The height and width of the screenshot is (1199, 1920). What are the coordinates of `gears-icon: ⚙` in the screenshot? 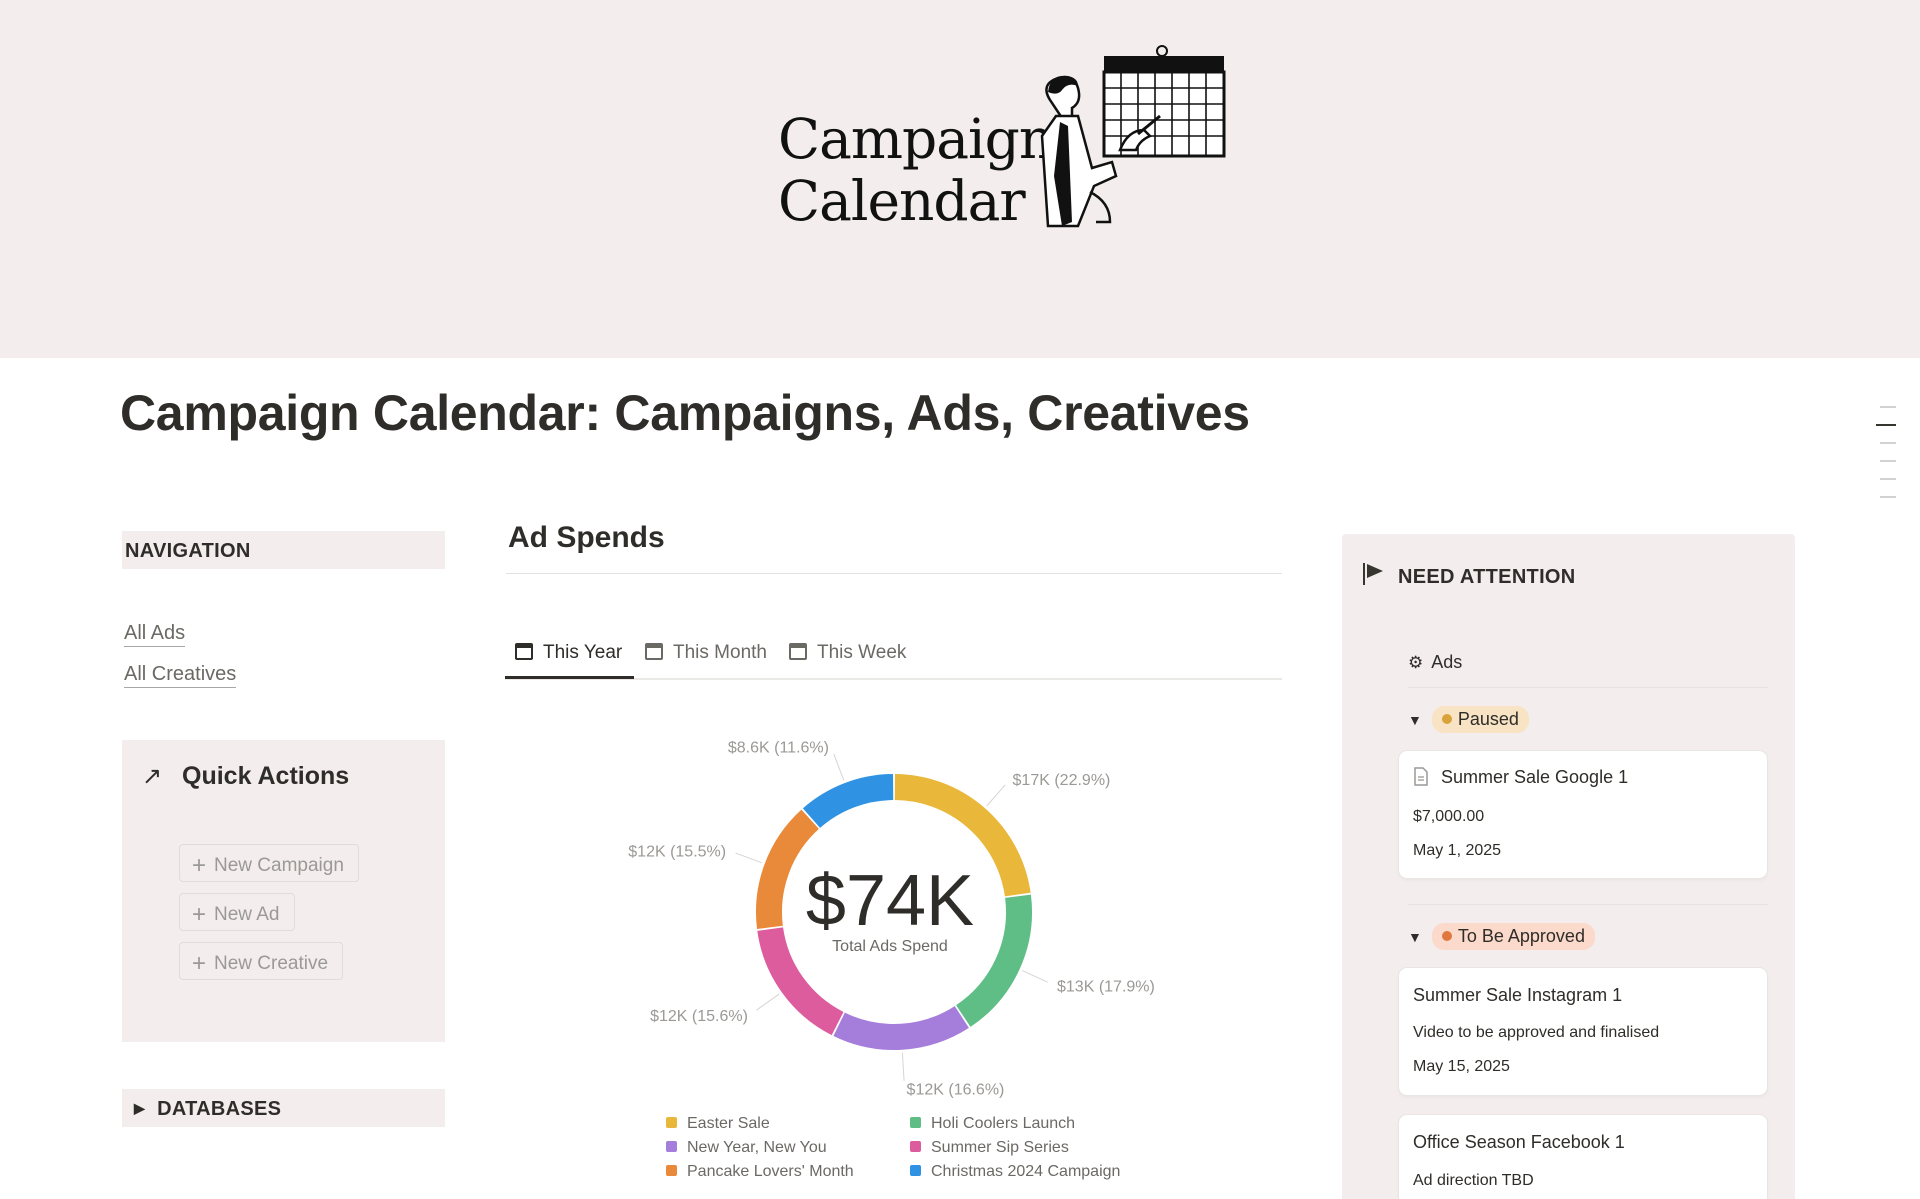 It's located at (1416, 662).